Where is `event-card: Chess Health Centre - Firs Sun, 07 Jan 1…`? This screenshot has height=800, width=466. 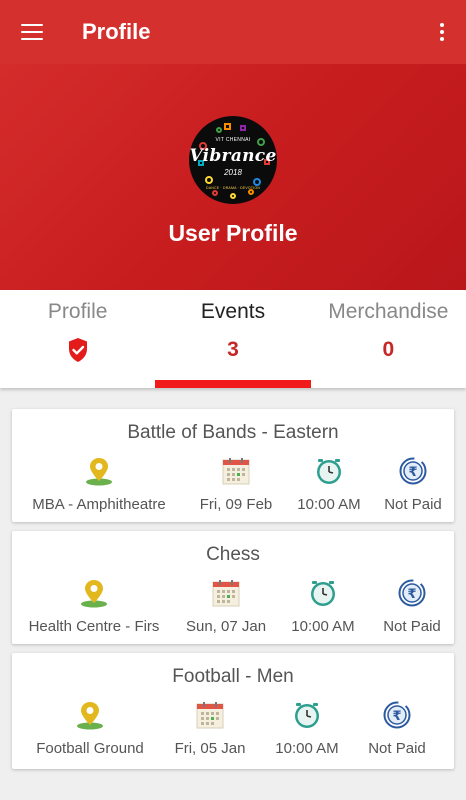 event-card: Chess Health Centre - Firs Sun, 07 Jan 1… is located at coordinates (233, 587).